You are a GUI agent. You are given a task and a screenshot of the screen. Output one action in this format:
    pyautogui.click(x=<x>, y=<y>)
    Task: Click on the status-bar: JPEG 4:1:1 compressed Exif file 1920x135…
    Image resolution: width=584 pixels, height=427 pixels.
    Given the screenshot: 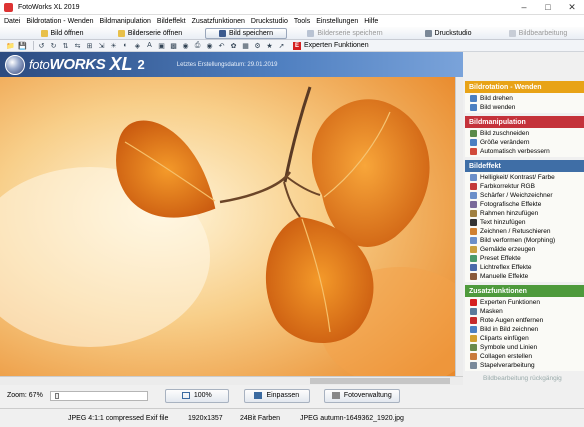 What is the action you would take?
    pyautogui.click(x=292, y=417)
    